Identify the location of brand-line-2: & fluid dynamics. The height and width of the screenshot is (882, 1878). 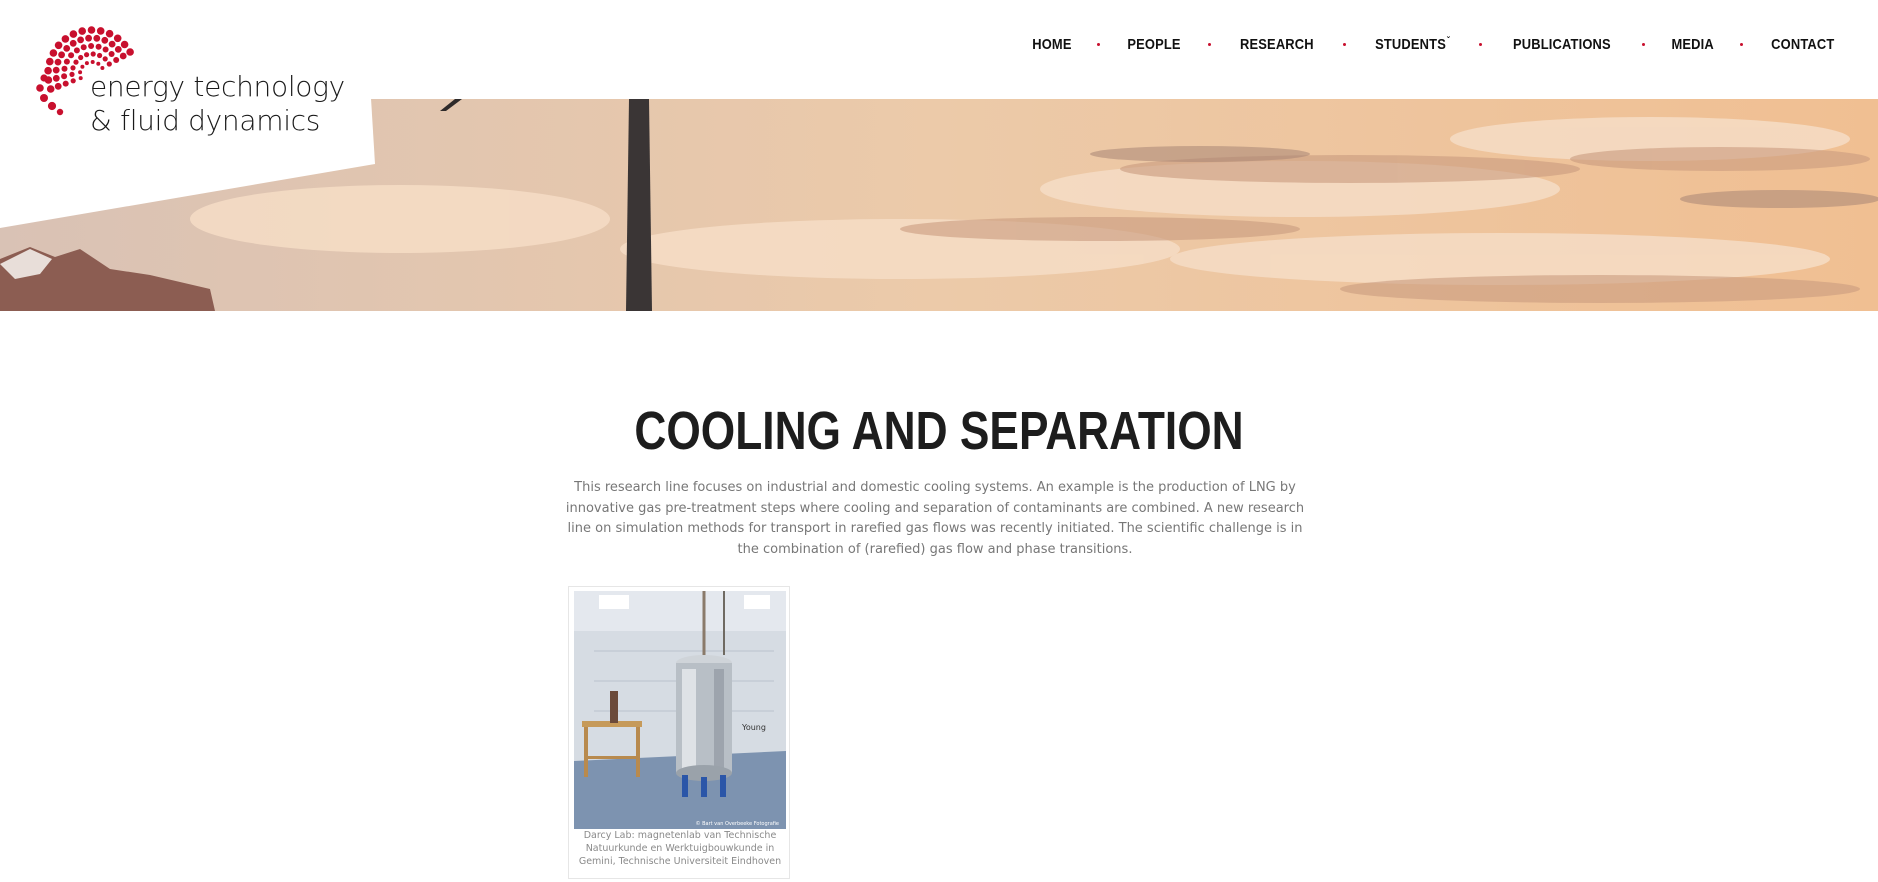
(205, 120).